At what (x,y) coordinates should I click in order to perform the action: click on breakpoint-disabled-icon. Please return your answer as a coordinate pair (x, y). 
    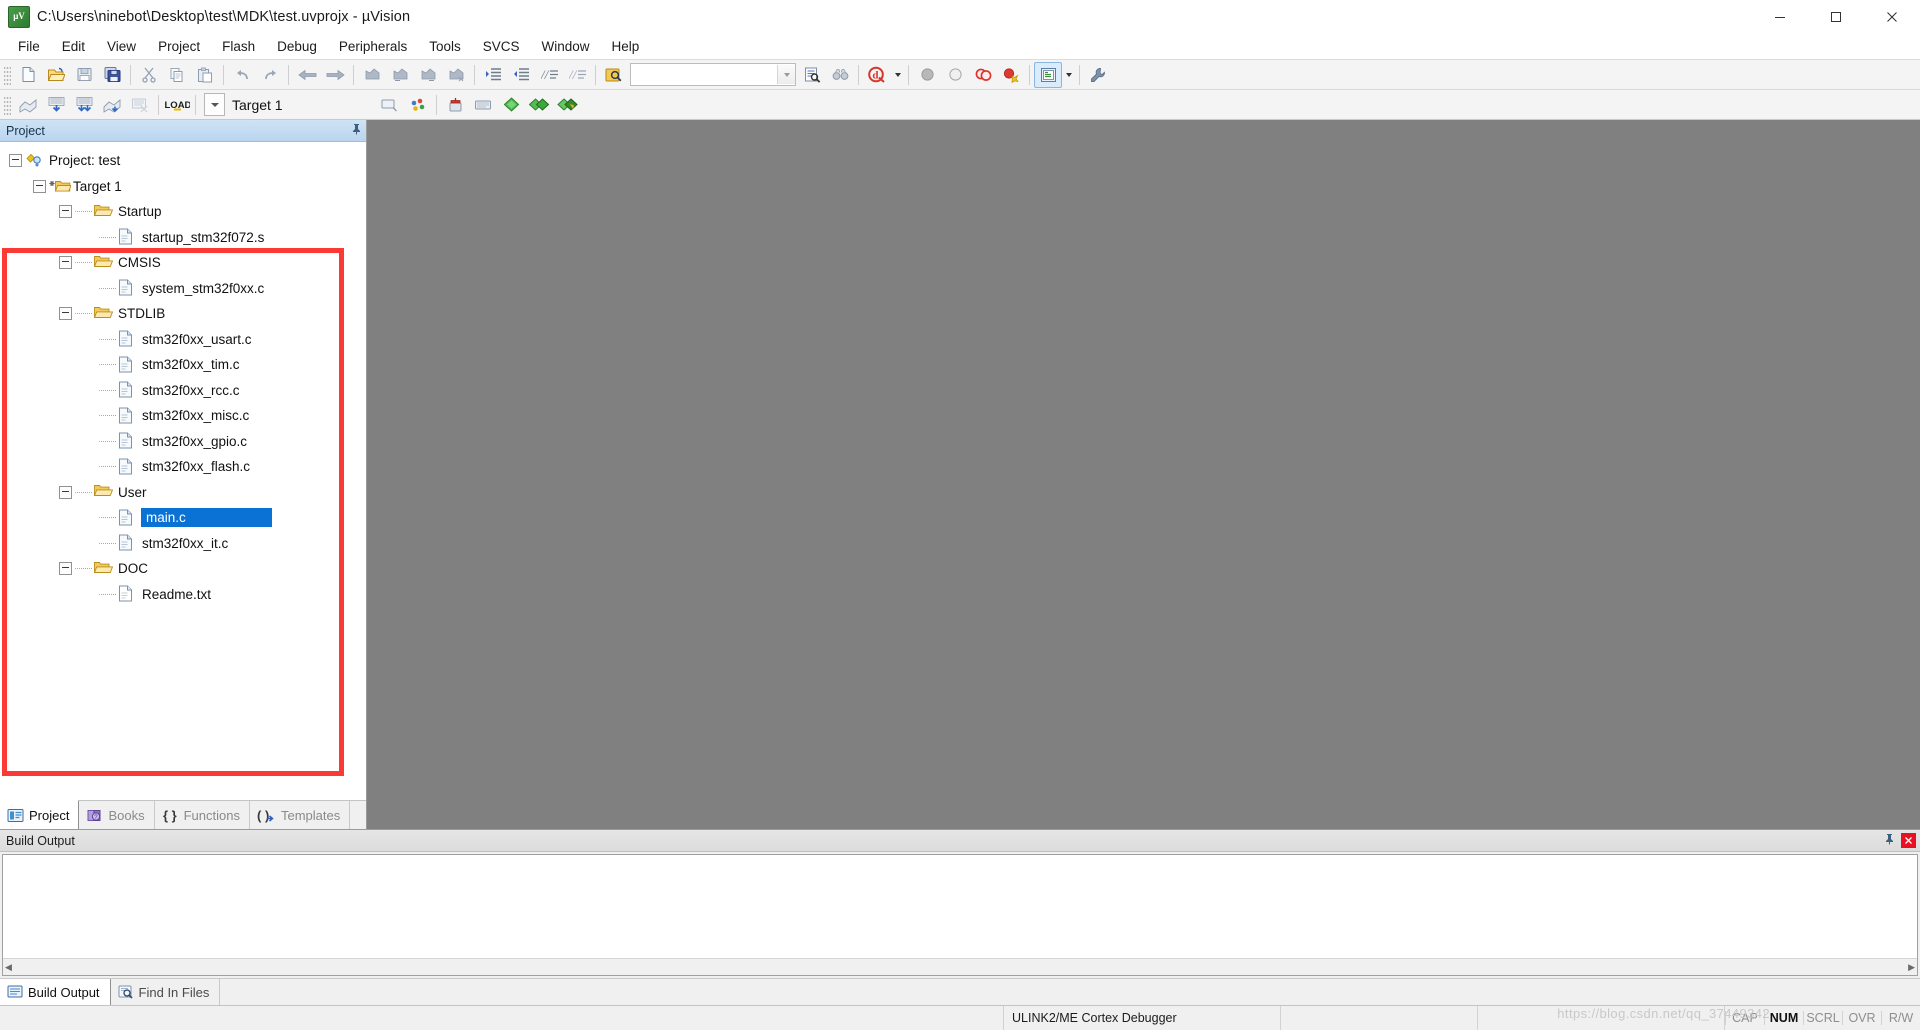
    Looking at the image, I should click on (927, 75).